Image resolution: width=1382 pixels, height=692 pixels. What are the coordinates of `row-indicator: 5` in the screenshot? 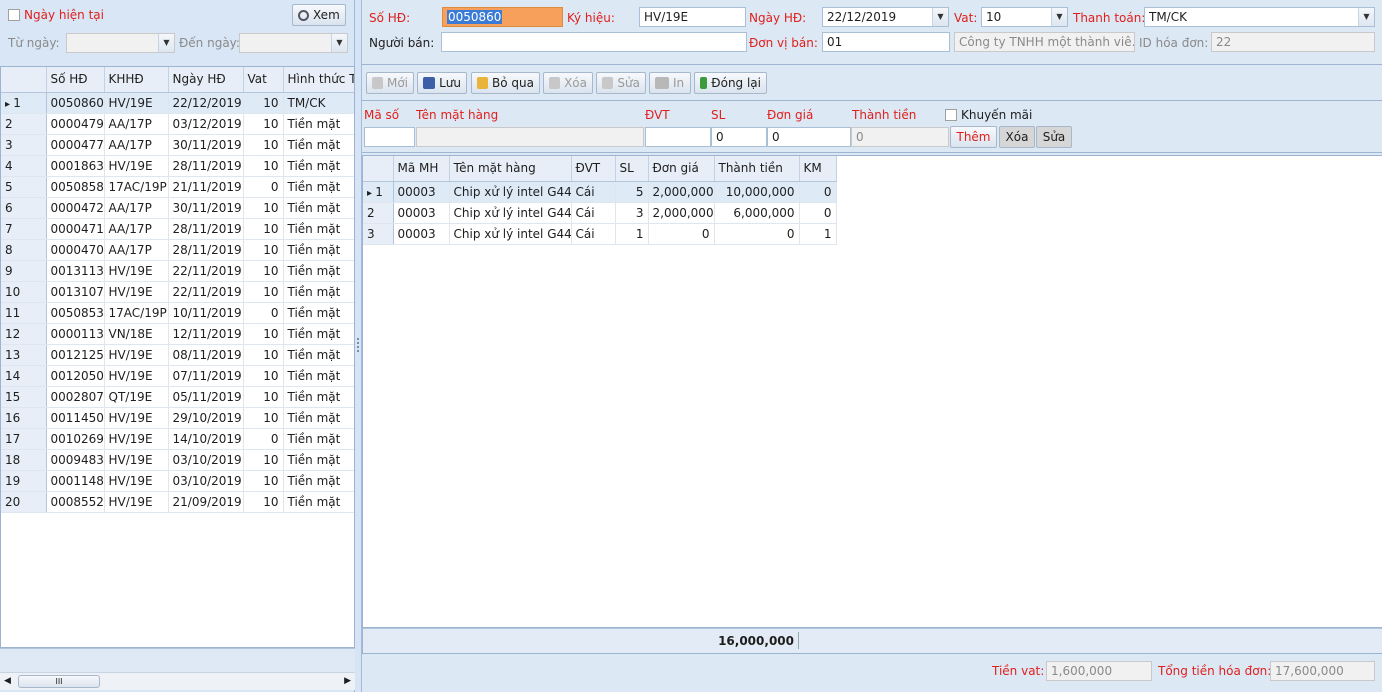 It's located at (24, 187).